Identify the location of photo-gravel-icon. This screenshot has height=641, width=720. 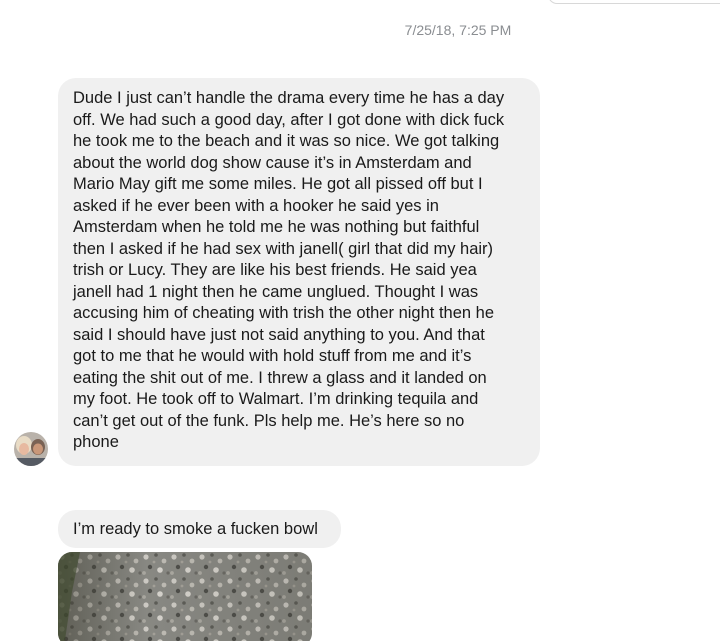
(185, 596).